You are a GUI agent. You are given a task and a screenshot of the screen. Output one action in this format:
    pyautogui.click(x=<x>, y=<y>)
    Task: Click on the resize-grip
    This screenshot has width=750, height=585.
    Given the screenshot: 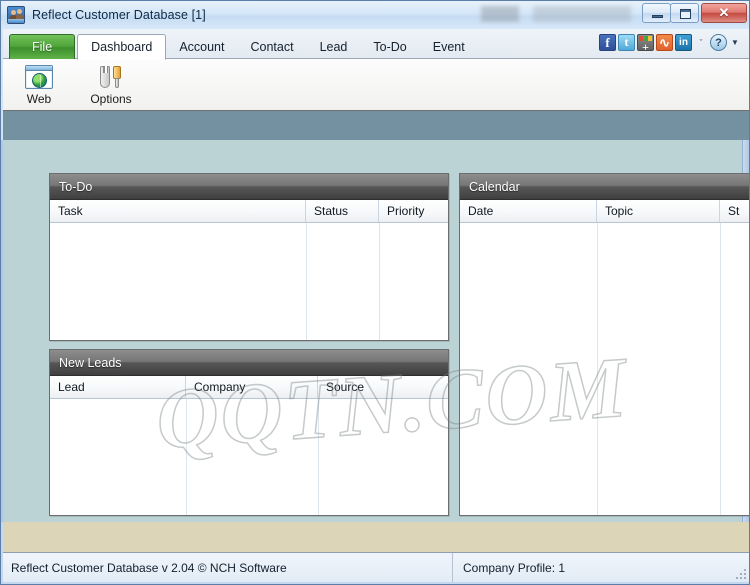 What is the action you would take?
    pyautogui.click(x=740, y=573)
    